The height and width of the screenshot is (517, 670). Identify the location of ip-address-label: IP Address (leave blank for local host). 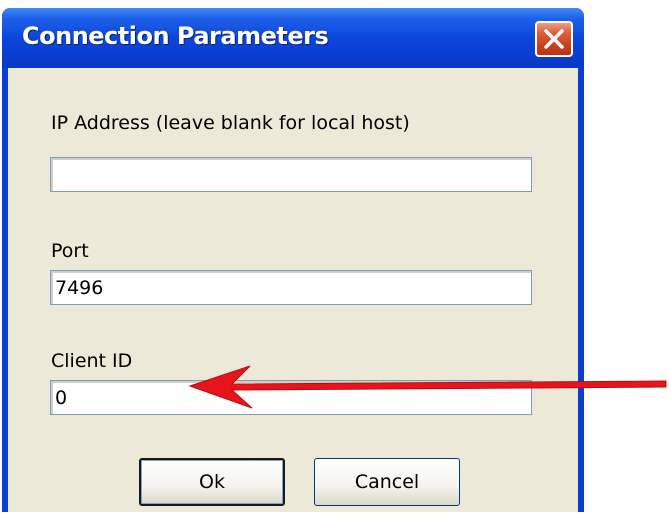
(230, 123).